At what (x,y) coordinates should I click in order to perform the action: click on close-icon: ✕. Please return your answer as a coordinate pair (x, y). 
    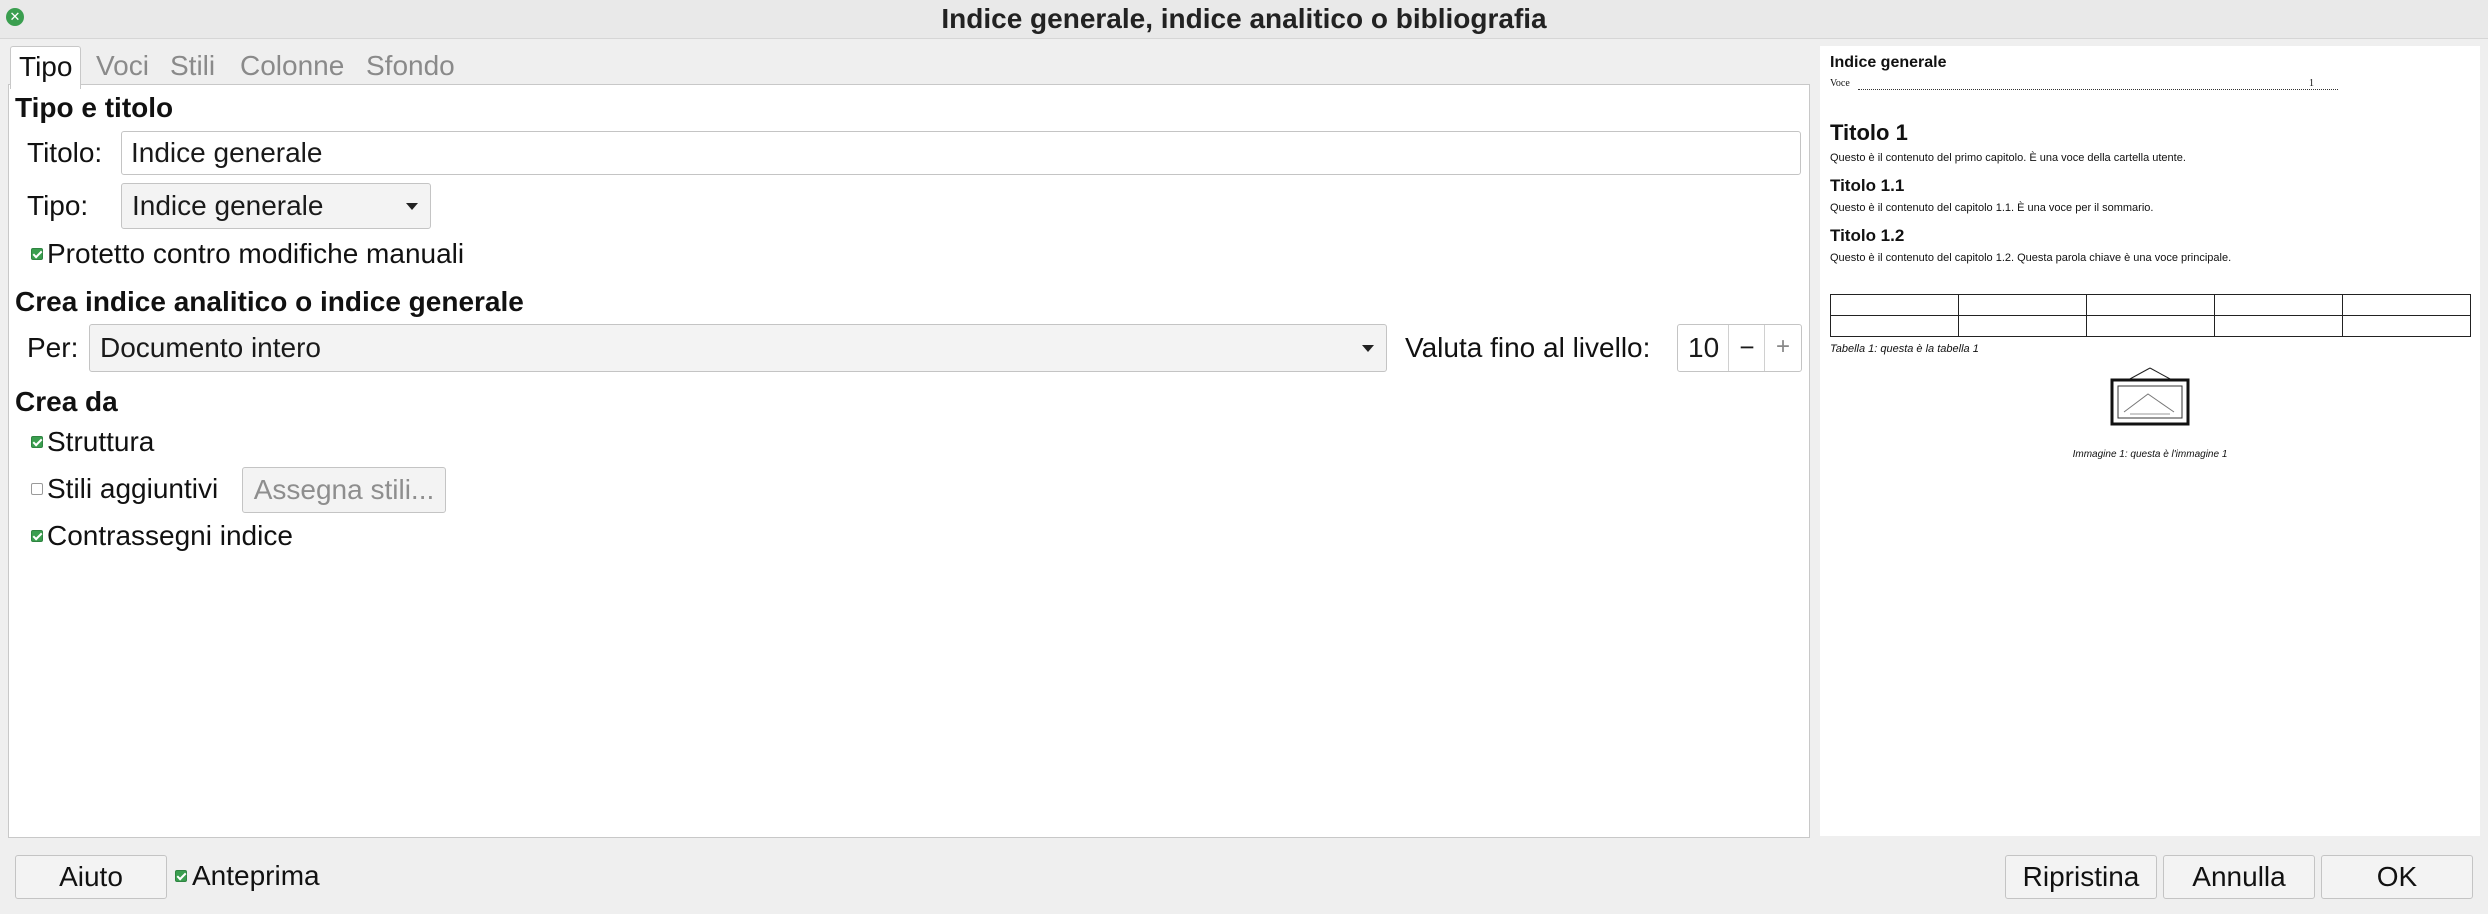
    Looking at the image, I should click on (15, 17).